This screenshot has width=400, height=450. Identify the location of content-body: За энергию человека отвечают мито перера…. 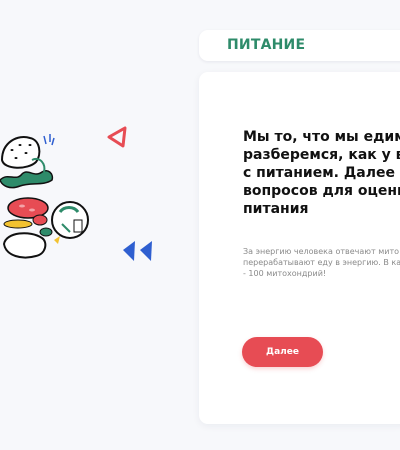
(321, 262).